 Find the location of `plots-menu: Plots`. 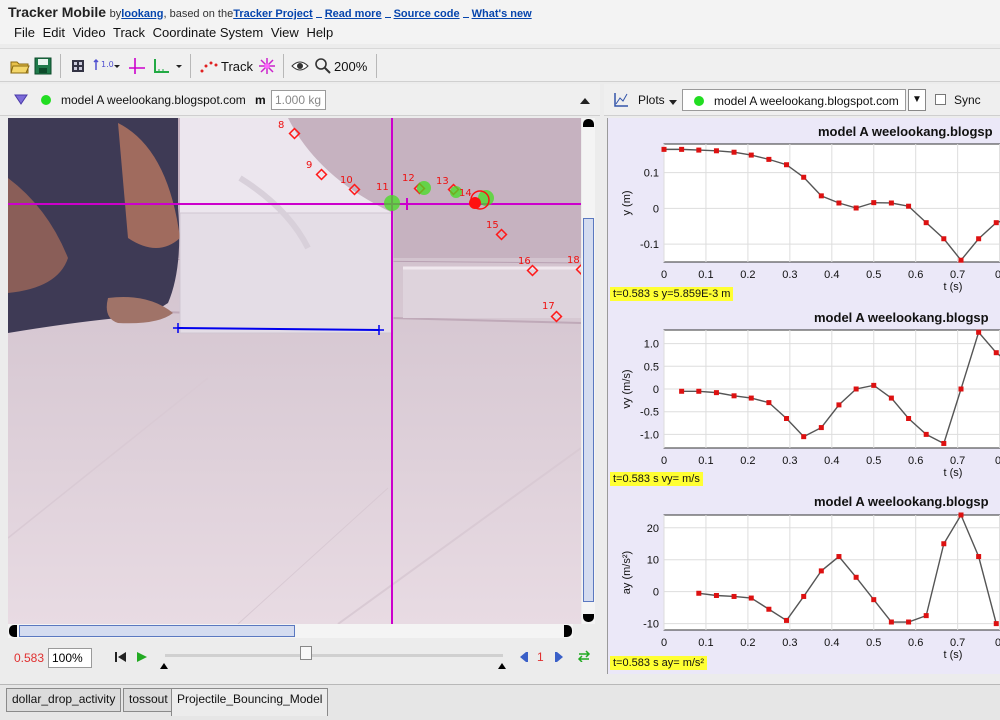

plots-menu: Plots is located at coordinates (651, 100).